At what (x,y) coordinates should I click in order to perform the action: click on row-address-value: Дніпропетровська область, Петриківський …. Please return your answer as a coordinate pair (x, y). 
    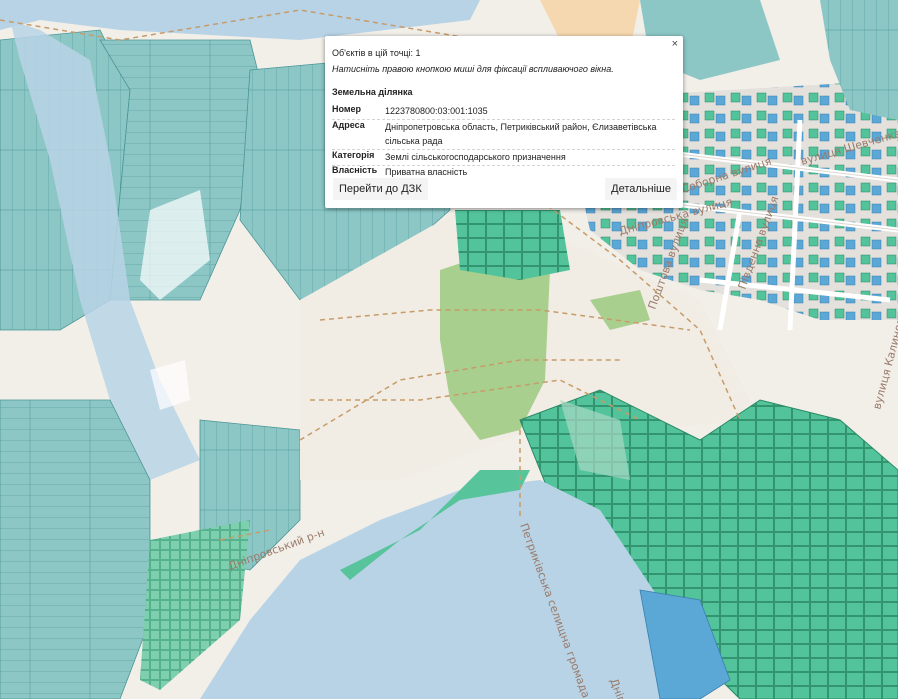
    Looking at the image, I should click on (521, 134).